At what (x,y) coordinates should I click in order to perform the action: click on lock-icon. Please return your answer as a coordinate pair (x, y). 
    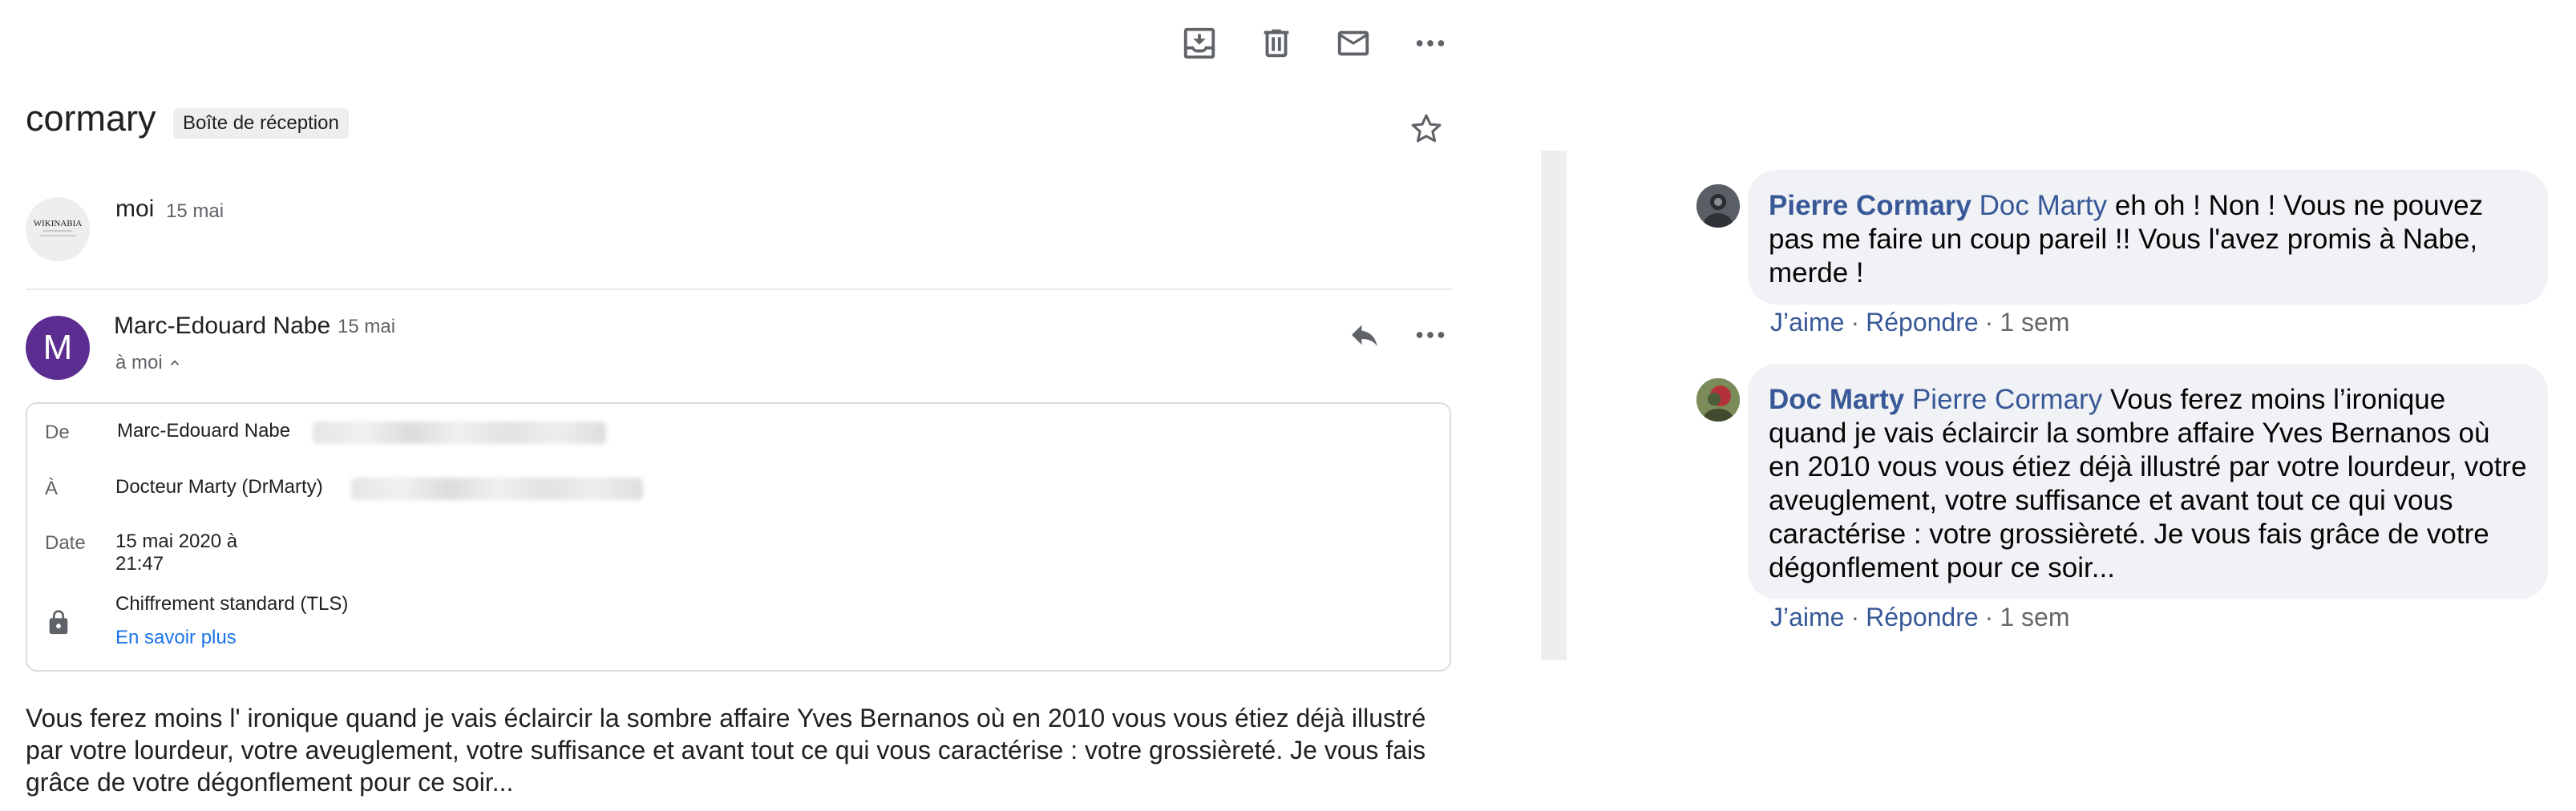
    Looking at the image, I should click on (58, 622).